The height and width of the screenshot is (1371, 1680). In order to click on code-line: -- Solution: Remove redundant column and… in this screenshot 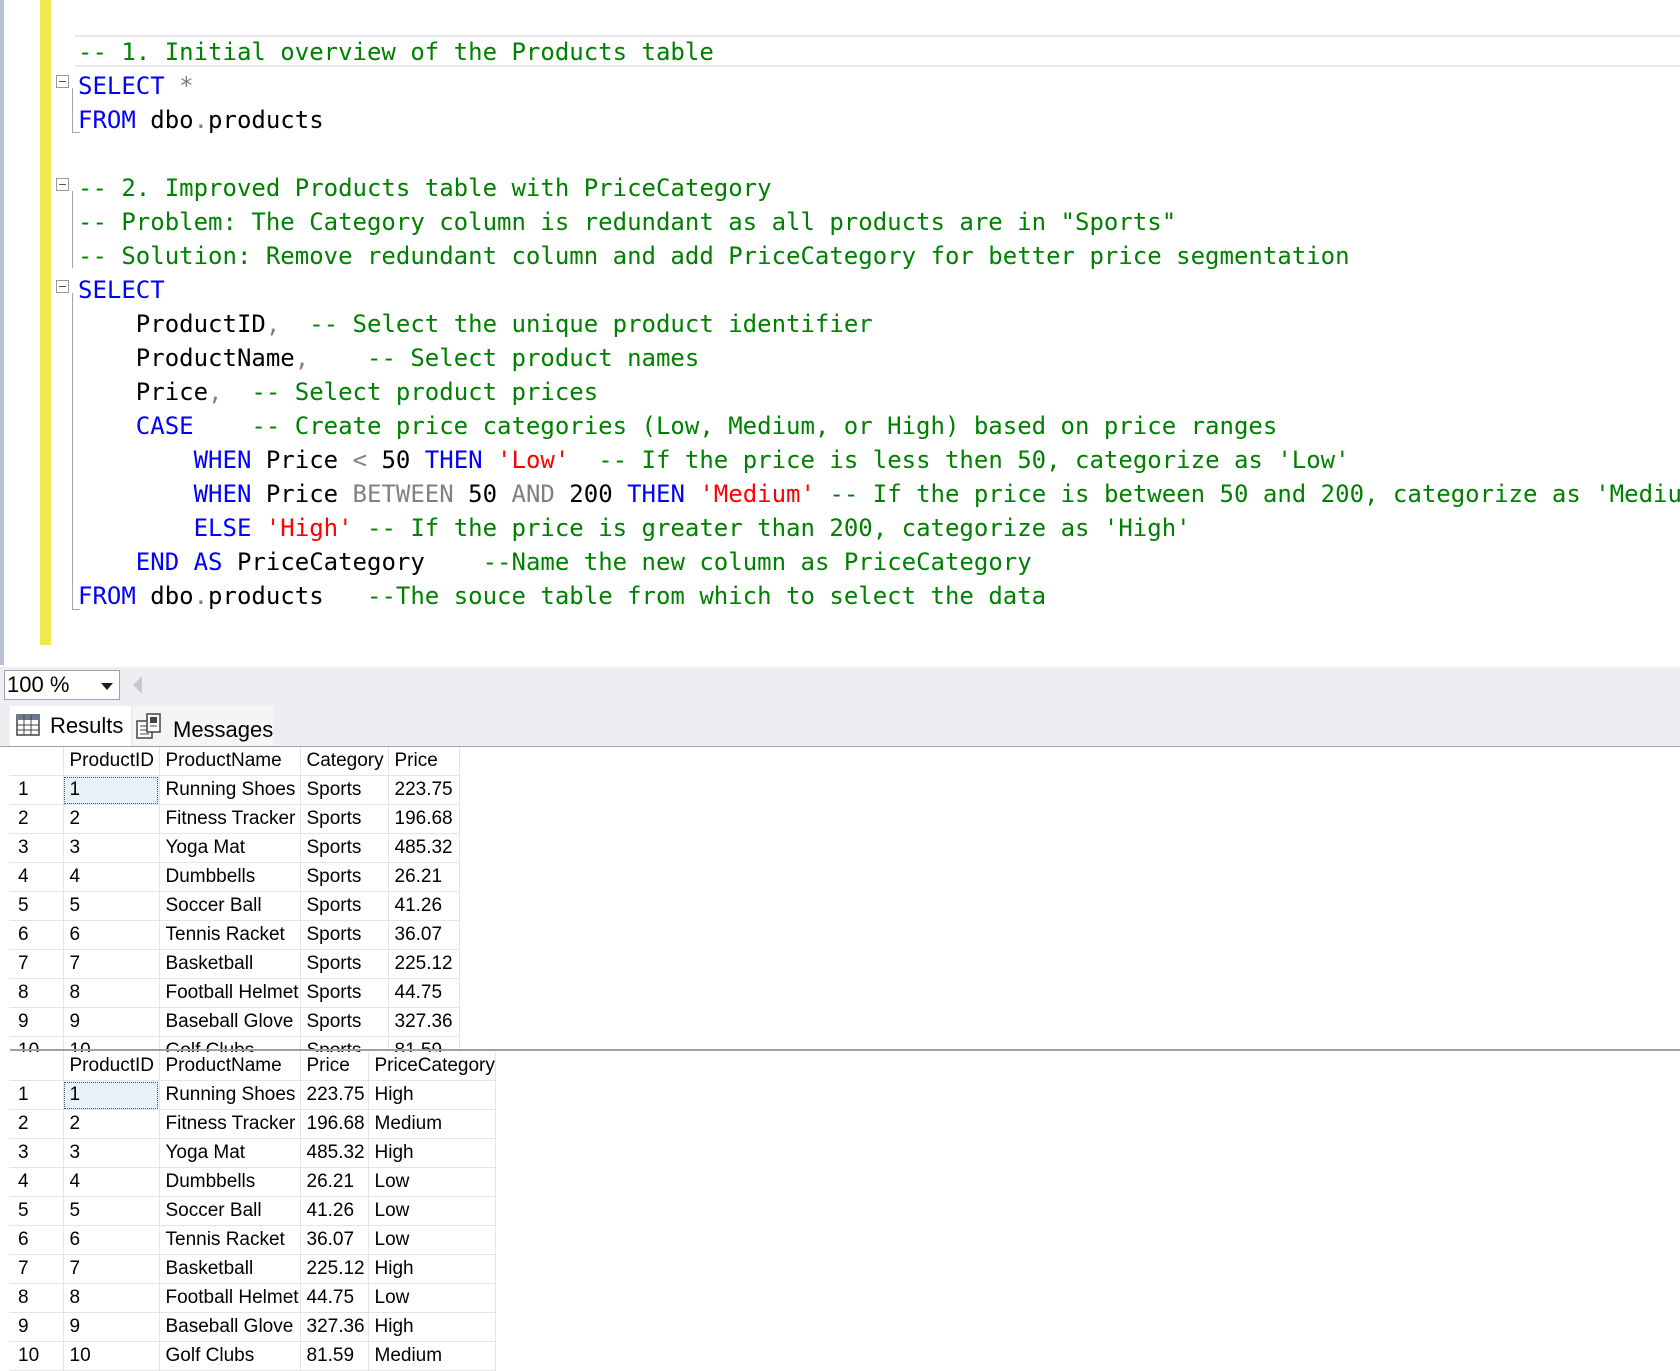, I will do `click(714, 256)`.